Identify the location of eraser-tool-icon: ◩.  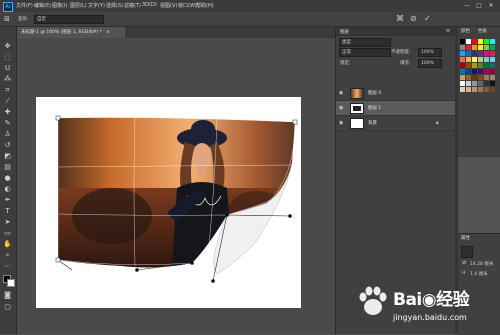
(7, 156).